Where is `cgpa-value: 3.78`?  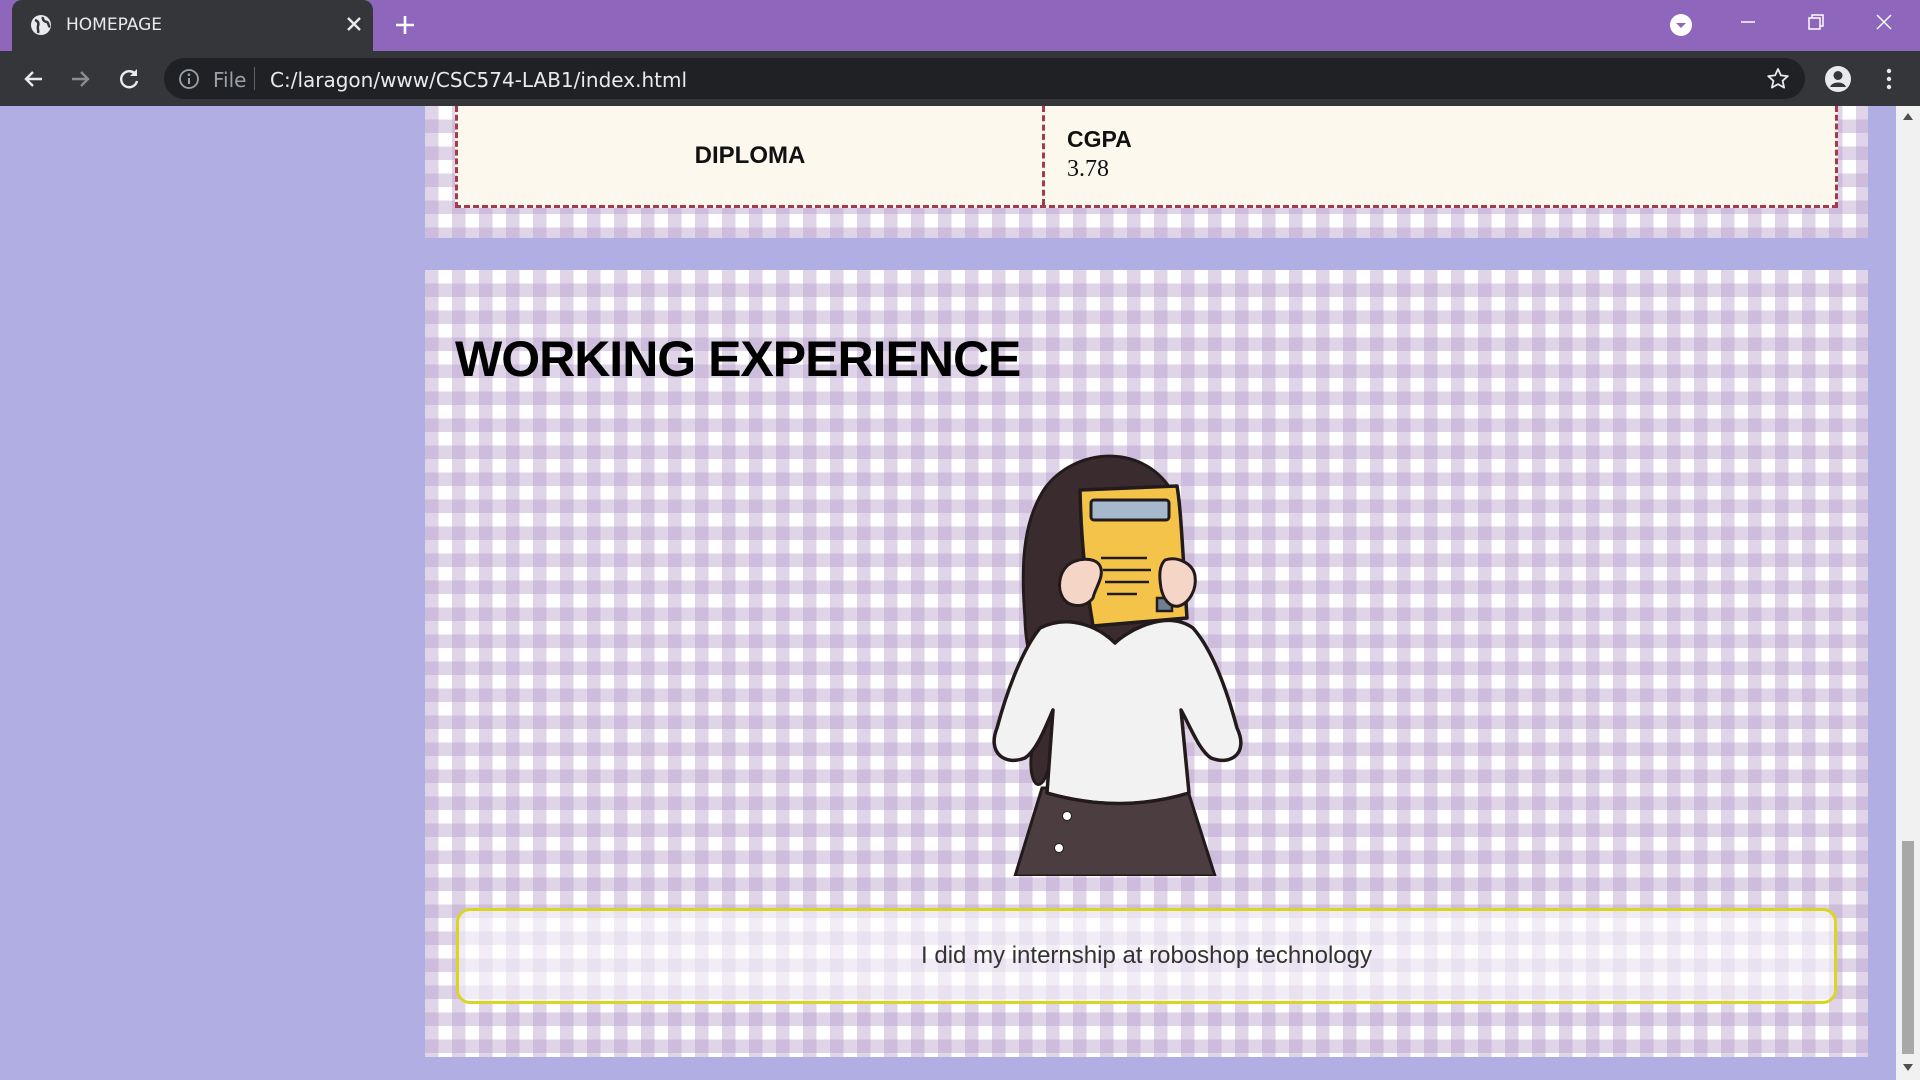
cgpa-value: 3.78 is located at coordinates (1088, 169).